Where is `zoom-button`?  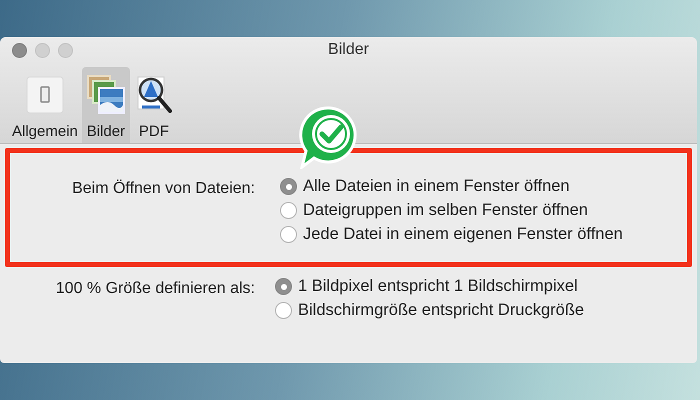
zoom-button is located at coordinates (65, 50).